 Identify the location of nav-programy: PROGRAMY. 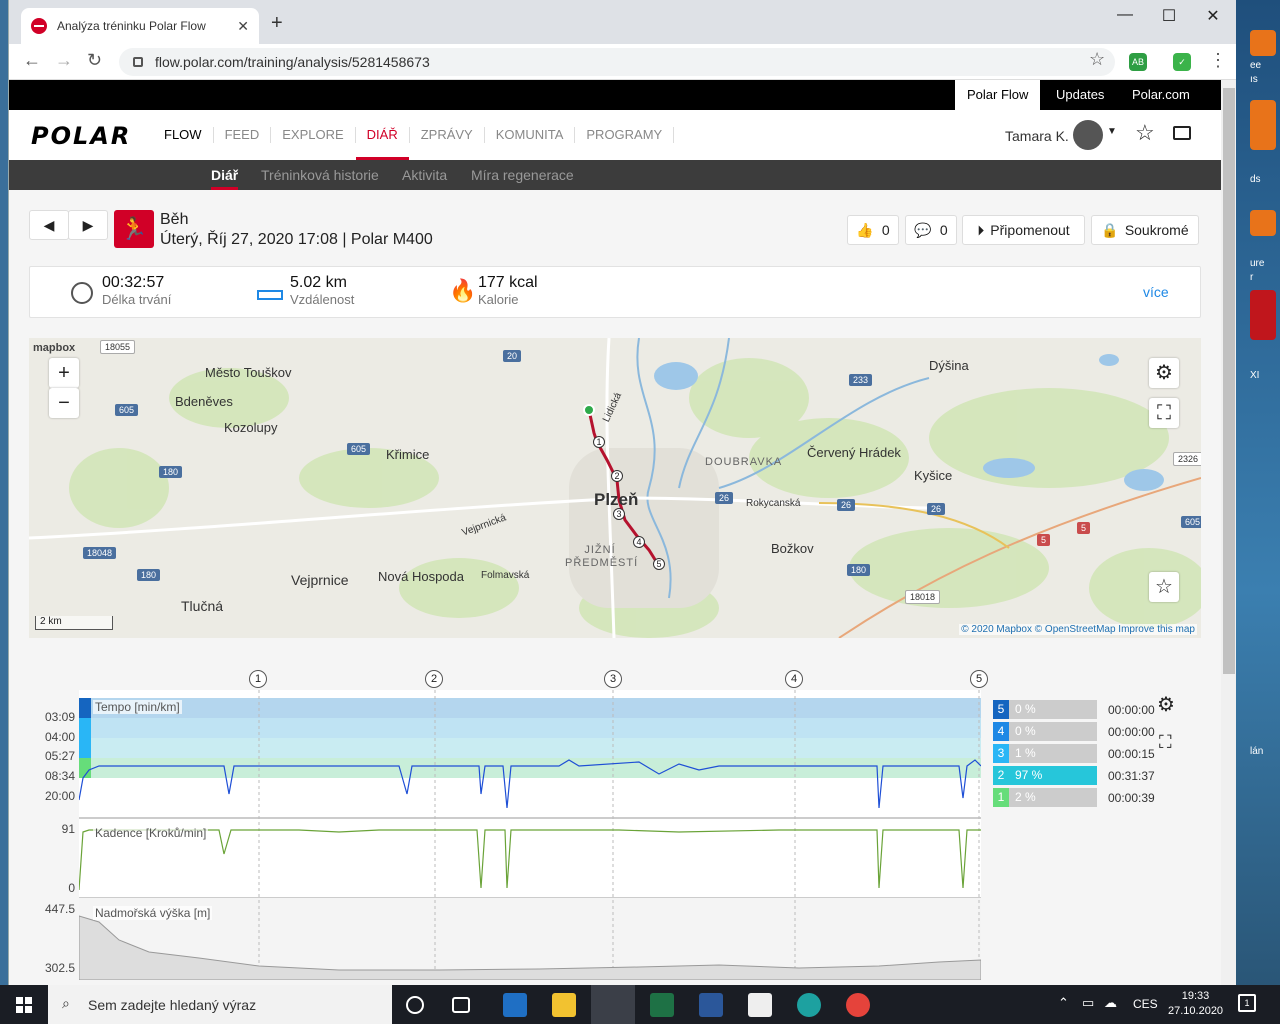
(625, 135).